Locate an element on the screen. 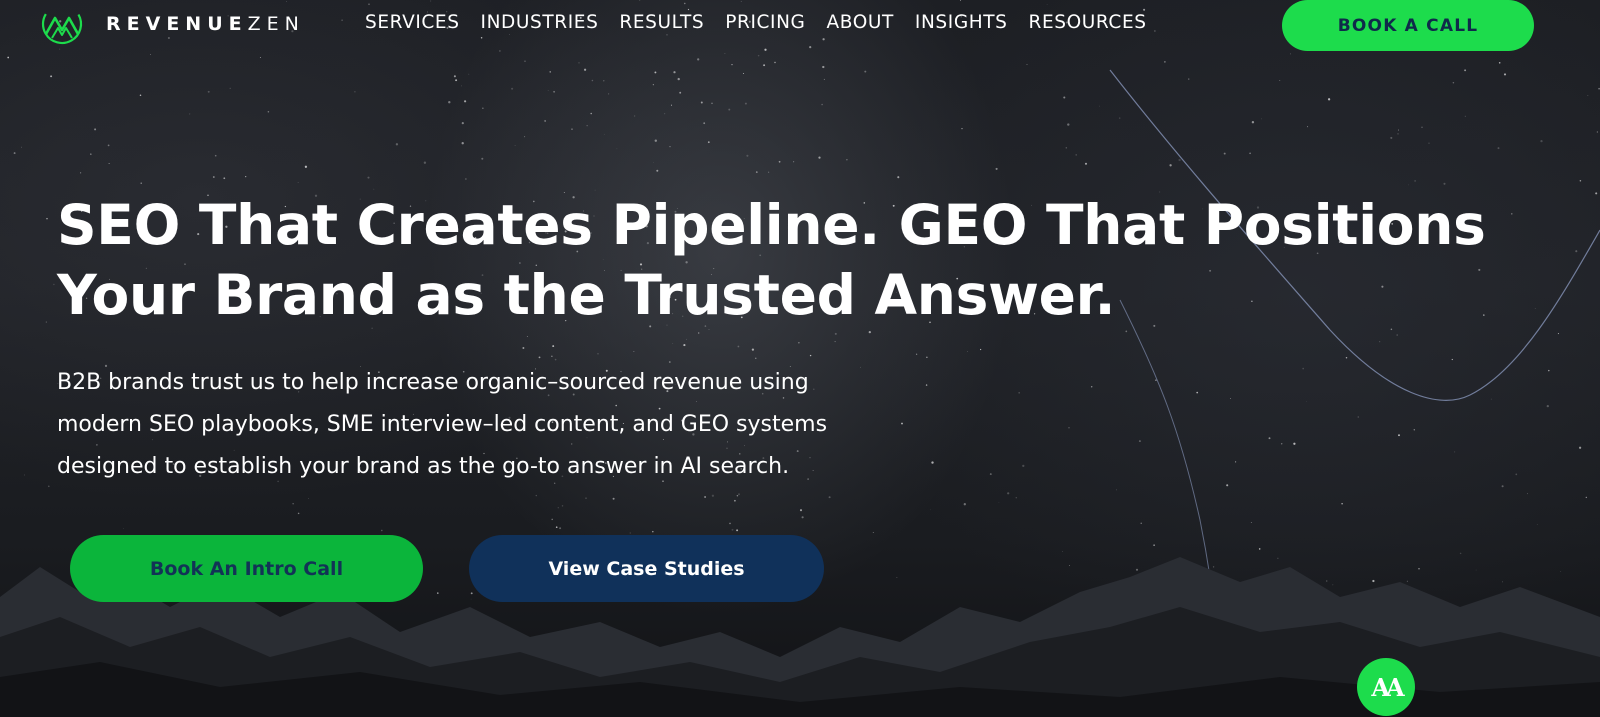  nav-item-resources: RESOURCES is located at coordinates (1088, 23).